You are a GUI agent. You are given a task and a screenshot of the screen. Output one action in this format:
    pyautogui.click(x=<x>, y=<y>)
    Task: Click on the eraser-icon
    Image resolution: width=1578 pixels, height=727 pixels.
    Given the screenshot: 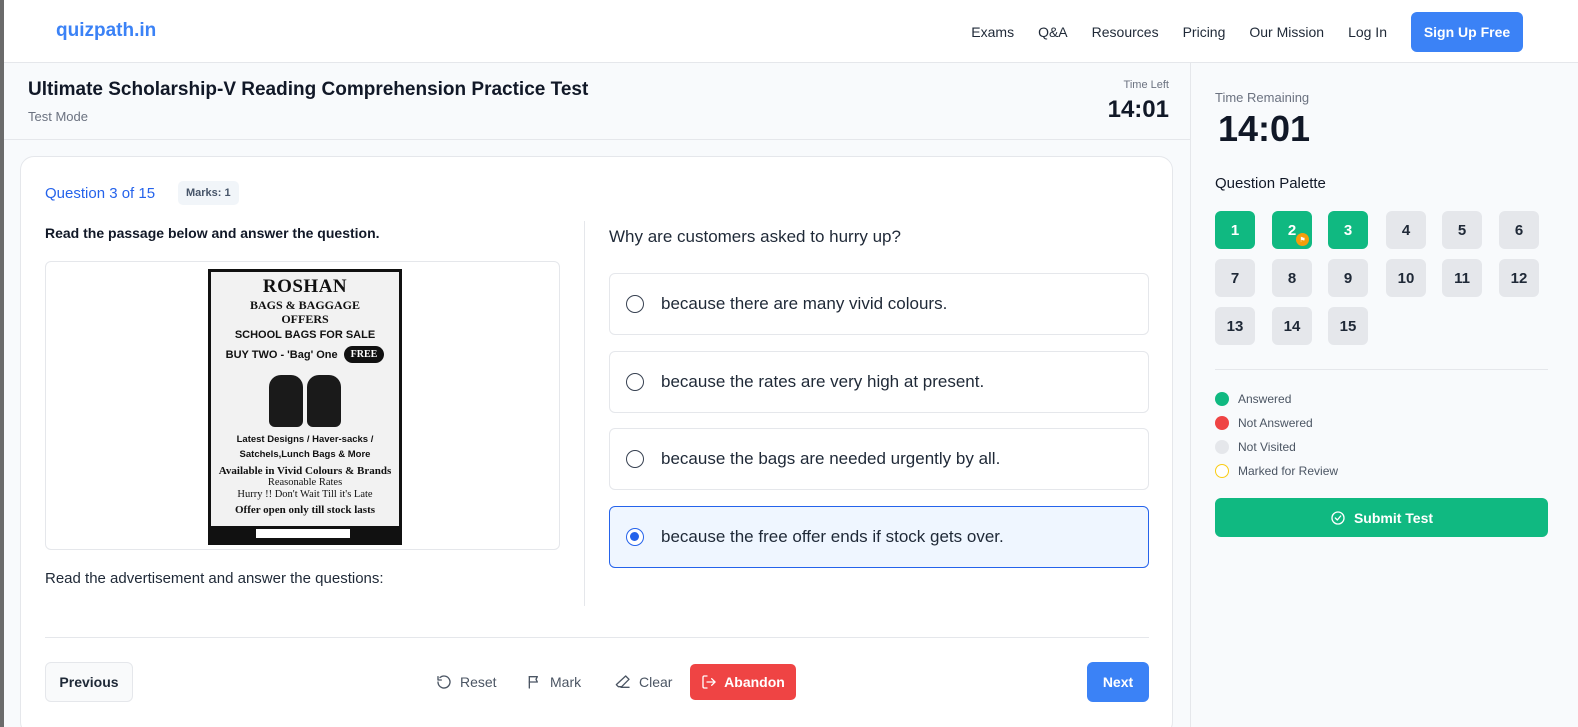 What is the action you would take?
    pyautogui.click(x=622, y=681)
    